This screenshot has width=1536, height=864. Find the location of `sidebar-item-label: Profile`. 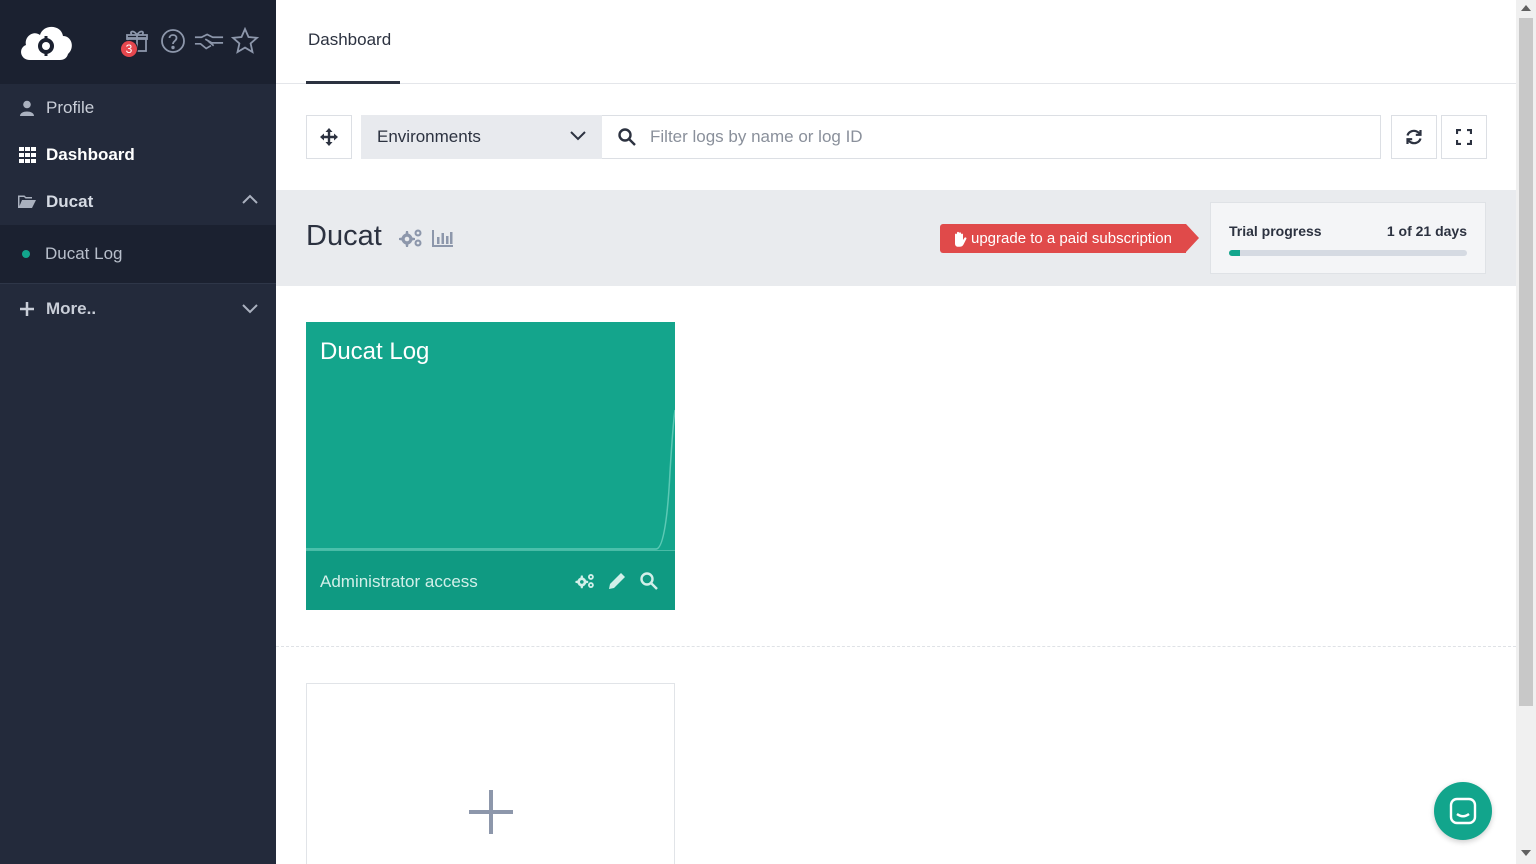

sidebar-item-label: Profile is located at coordinates (70, 107).